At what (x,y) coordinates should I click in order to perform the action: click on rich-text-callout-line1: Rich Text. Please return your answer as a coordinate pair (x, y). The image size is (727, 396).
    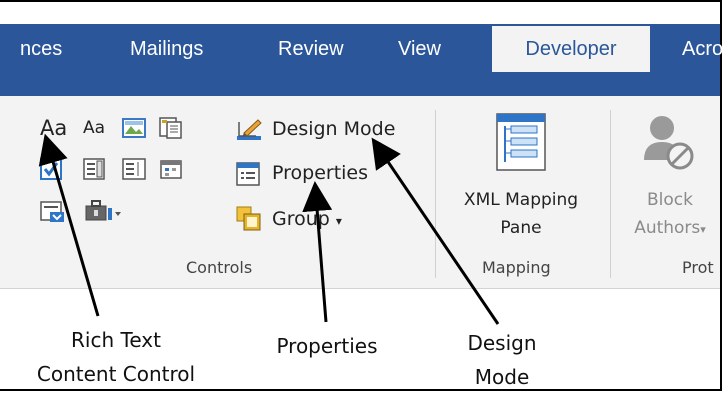
    Looking at the image, I should click on (116, 340).